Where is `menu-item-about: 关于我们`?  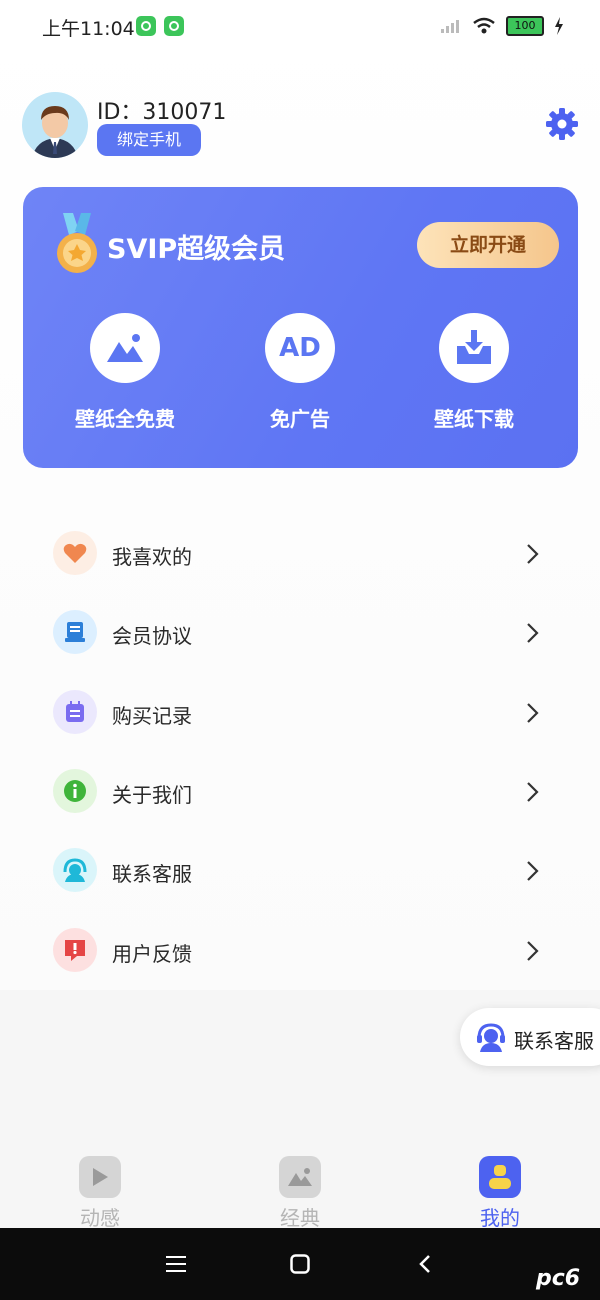
menu-item-about: 关于我们 is located at coordinates (300, 792).